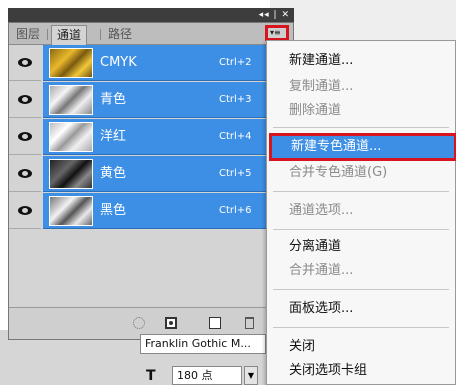 This screenshot has height=385, width=456. I want to click on channel-row-black: 黑色 Ctrl+6, so click(151, 211).